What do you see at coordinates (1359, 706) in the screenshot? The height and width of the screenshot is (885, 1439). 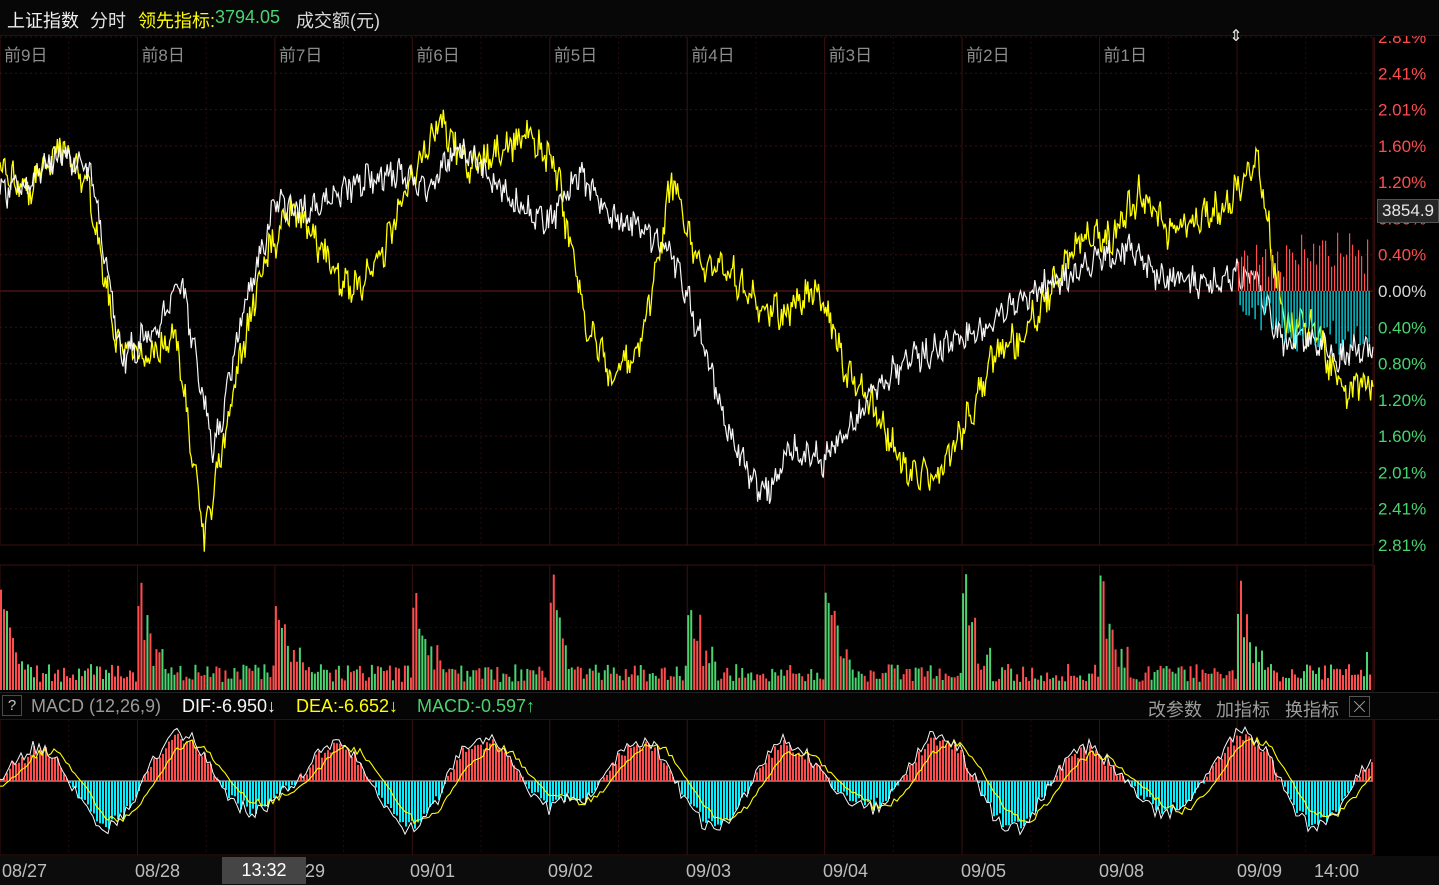 I see `close-panel-icon` at bounding box center [1359, 706].